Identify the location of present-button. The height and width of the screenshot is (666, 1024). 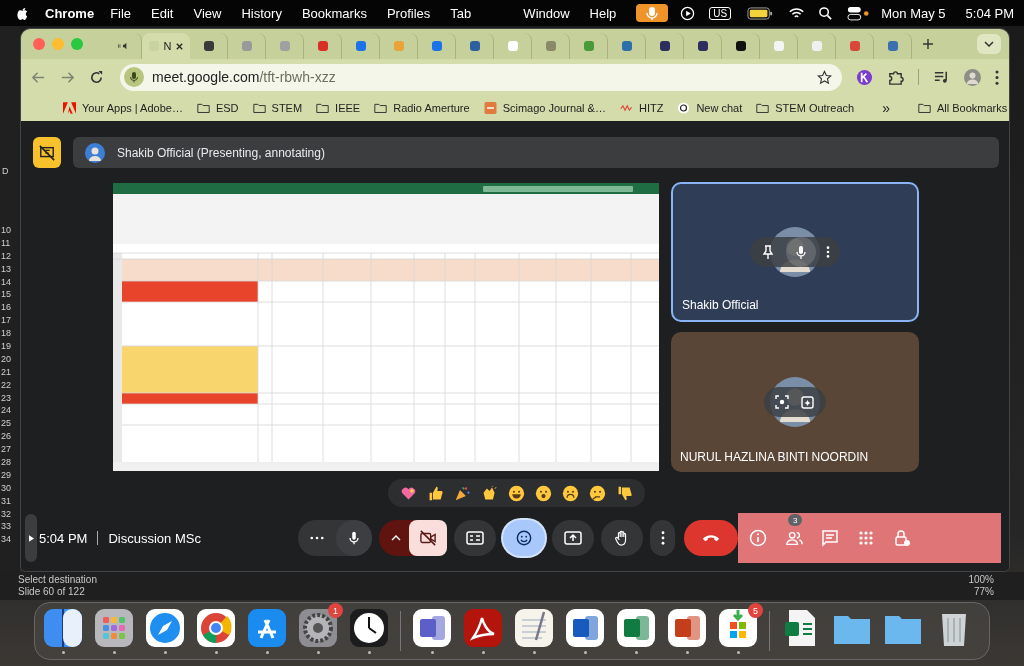
(573, 538).